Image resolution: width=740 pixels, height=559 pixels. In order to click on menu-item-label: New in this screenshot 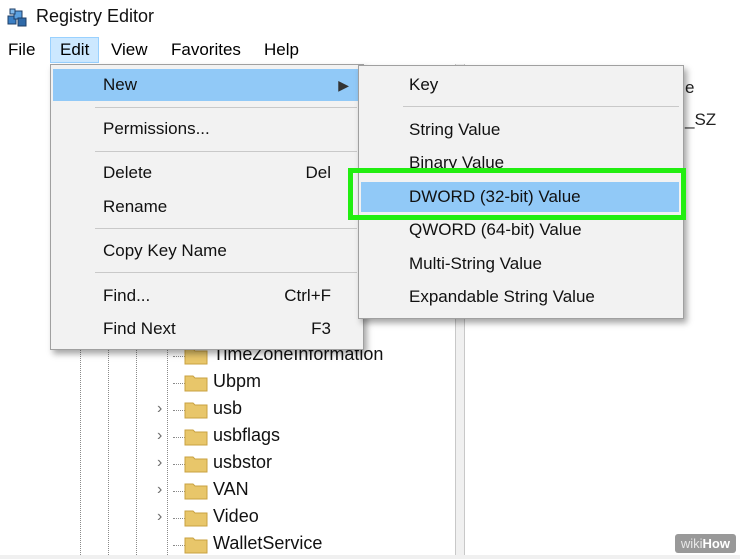, I will do `click(120, 84)`.